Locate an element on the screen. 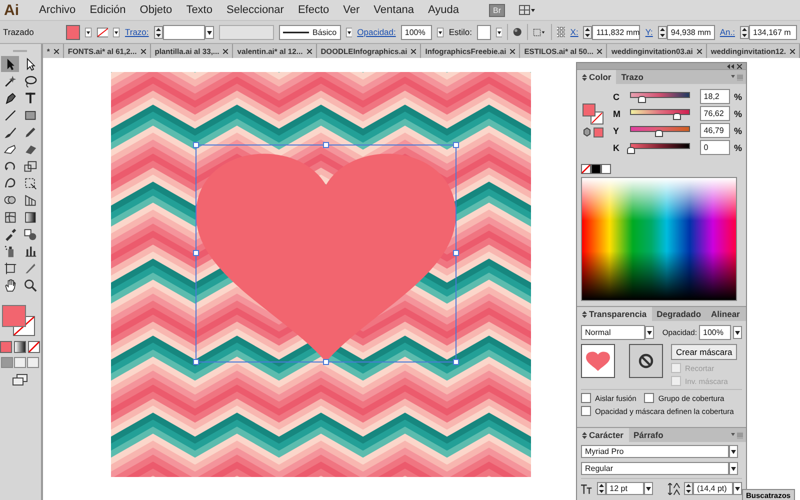 The height and width of the screenshot is (500, 800). stroke-link: Trazo: is located at coordinates (136, 32).